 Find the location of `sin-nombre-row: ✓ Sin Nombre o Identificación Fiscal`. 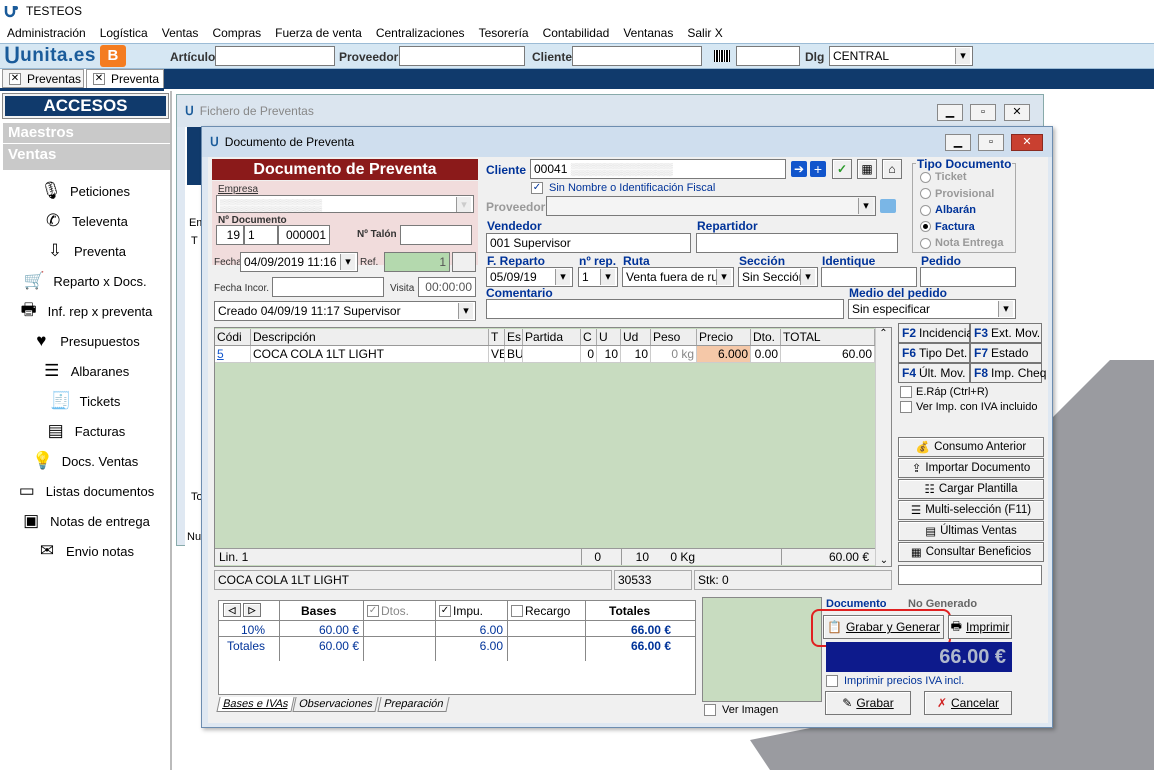

sin-nombre-row: ✓ Sin Nombre o Identificación Fiscal is located at coordinates (623, 188).